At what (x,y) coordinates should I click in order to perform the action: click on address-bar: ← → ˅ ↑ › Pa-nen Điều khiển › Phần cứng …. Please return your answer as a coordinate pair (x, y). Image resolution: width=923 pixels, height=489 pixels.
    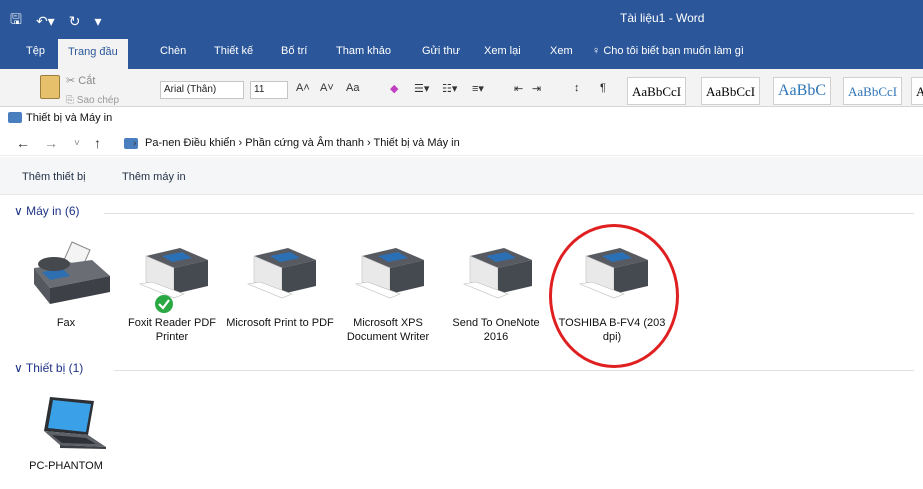
    Looking at the image, I should click on (461, 143).